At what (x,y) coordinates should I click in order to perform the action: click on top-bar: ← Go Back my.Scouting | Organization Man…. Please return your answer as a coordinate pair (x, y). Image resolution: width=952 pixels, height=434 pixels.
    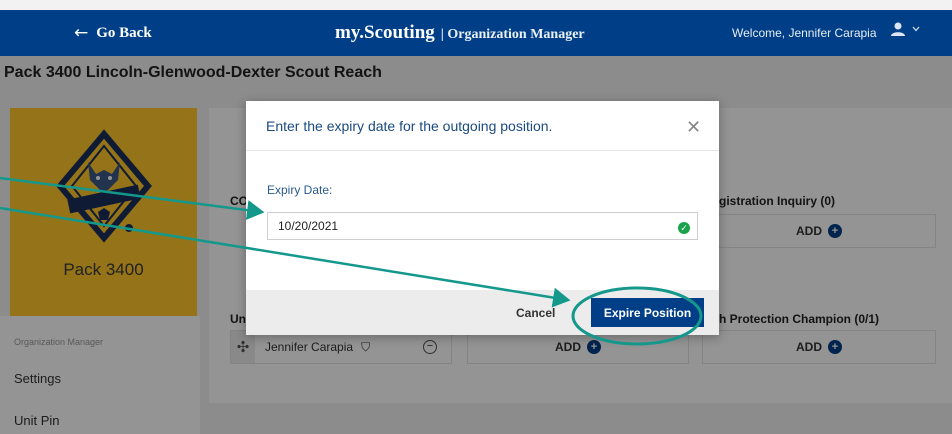
    Looking at the image, I should click on (476, 33).